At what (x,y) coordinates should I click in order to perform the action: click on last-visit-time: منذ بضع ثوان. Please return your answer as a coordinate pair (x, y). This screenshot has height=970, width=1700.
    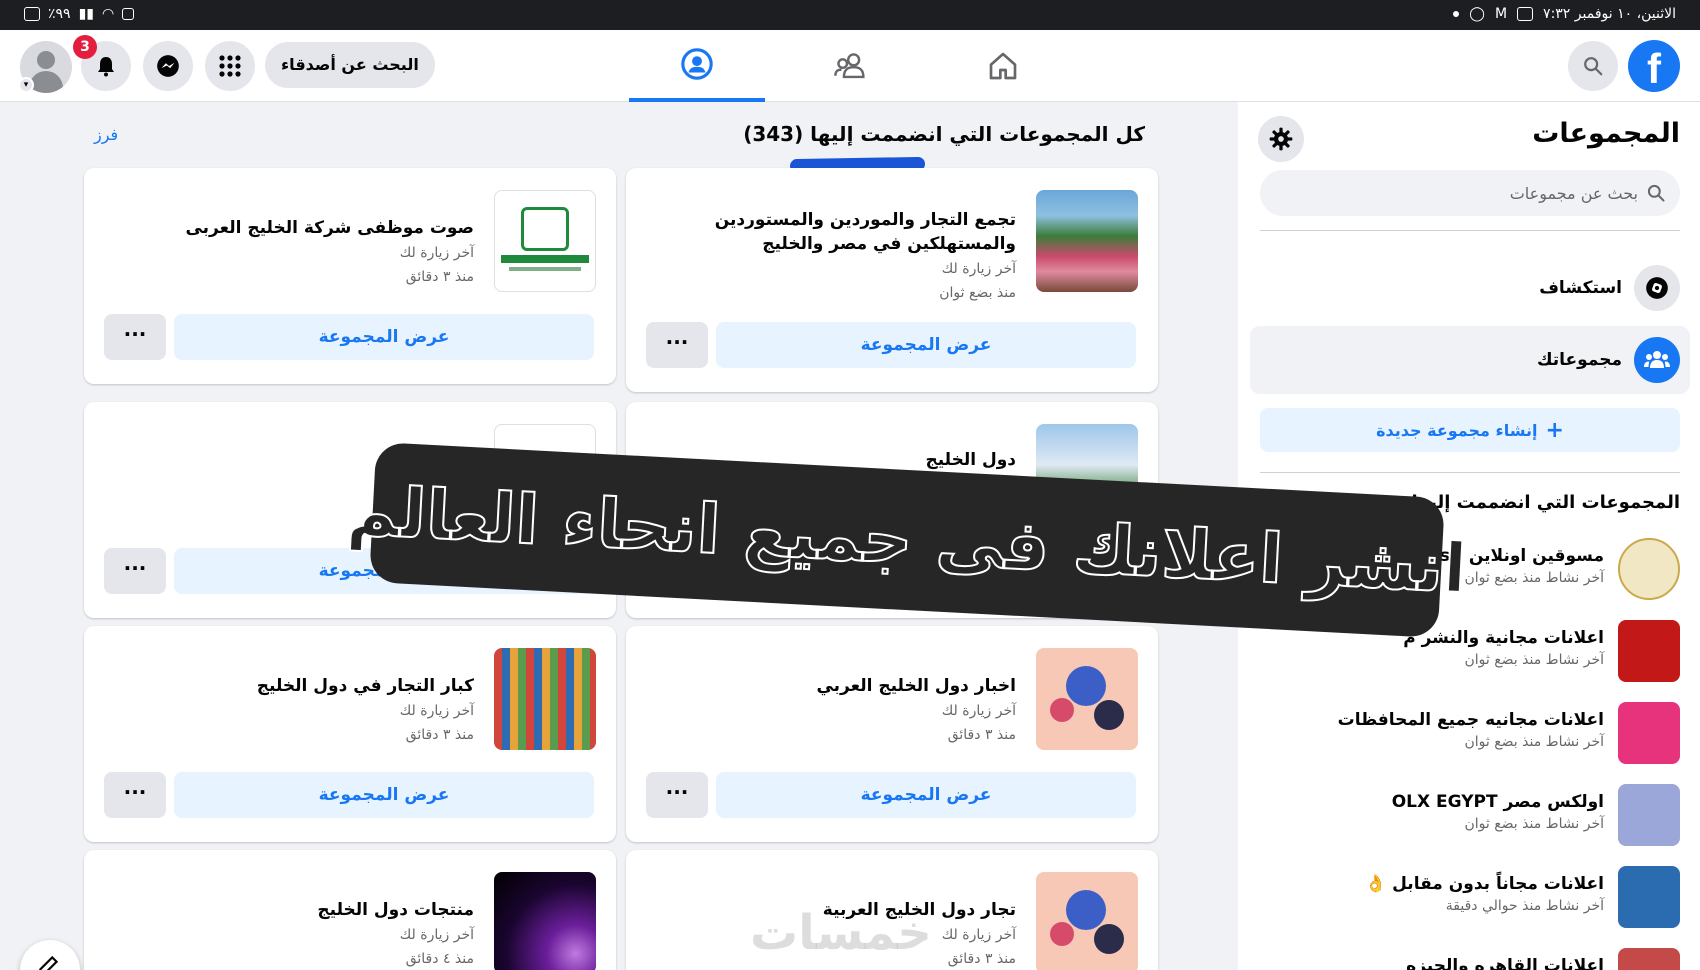
    Looking at the image, I should click on (977, 293).